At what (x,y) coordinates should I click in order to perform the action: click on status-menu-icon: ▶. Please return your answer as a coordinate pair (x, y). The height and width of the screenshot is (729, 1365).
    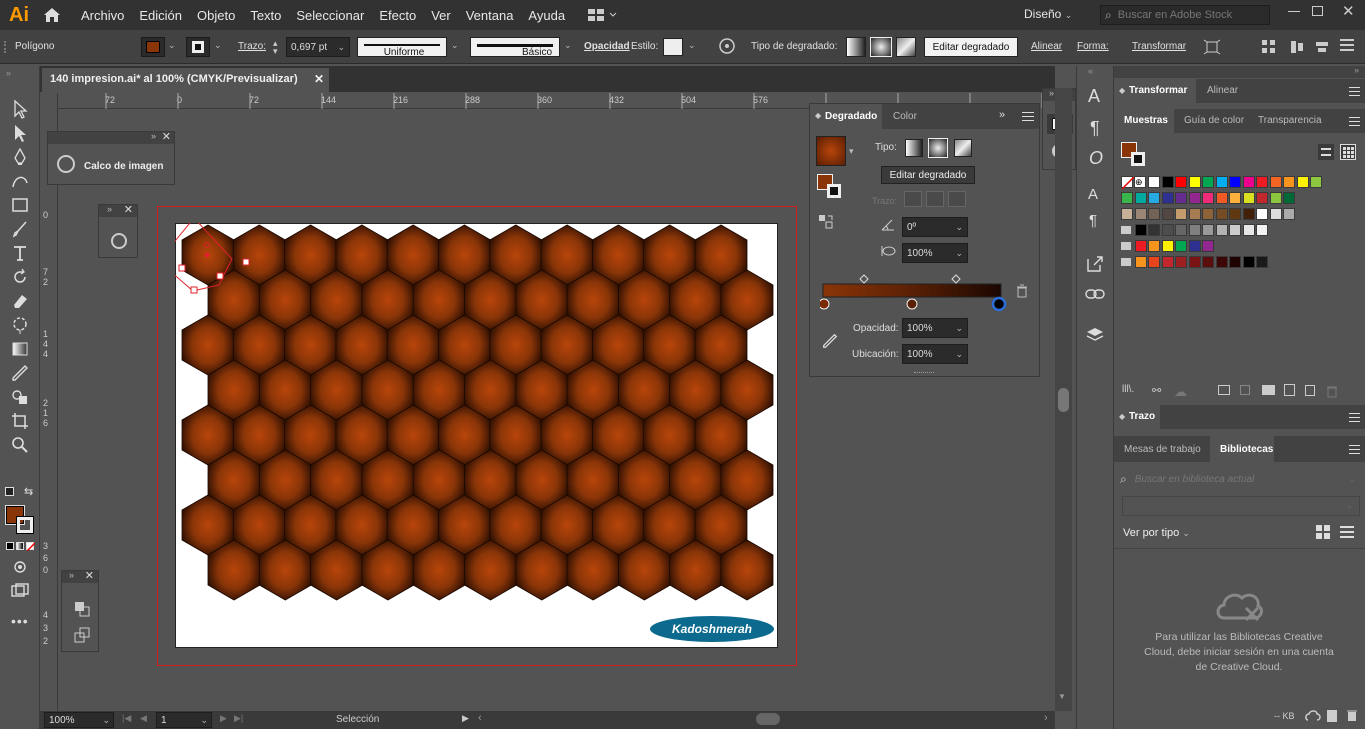
    Looking at the image, I should click on (465, 718).